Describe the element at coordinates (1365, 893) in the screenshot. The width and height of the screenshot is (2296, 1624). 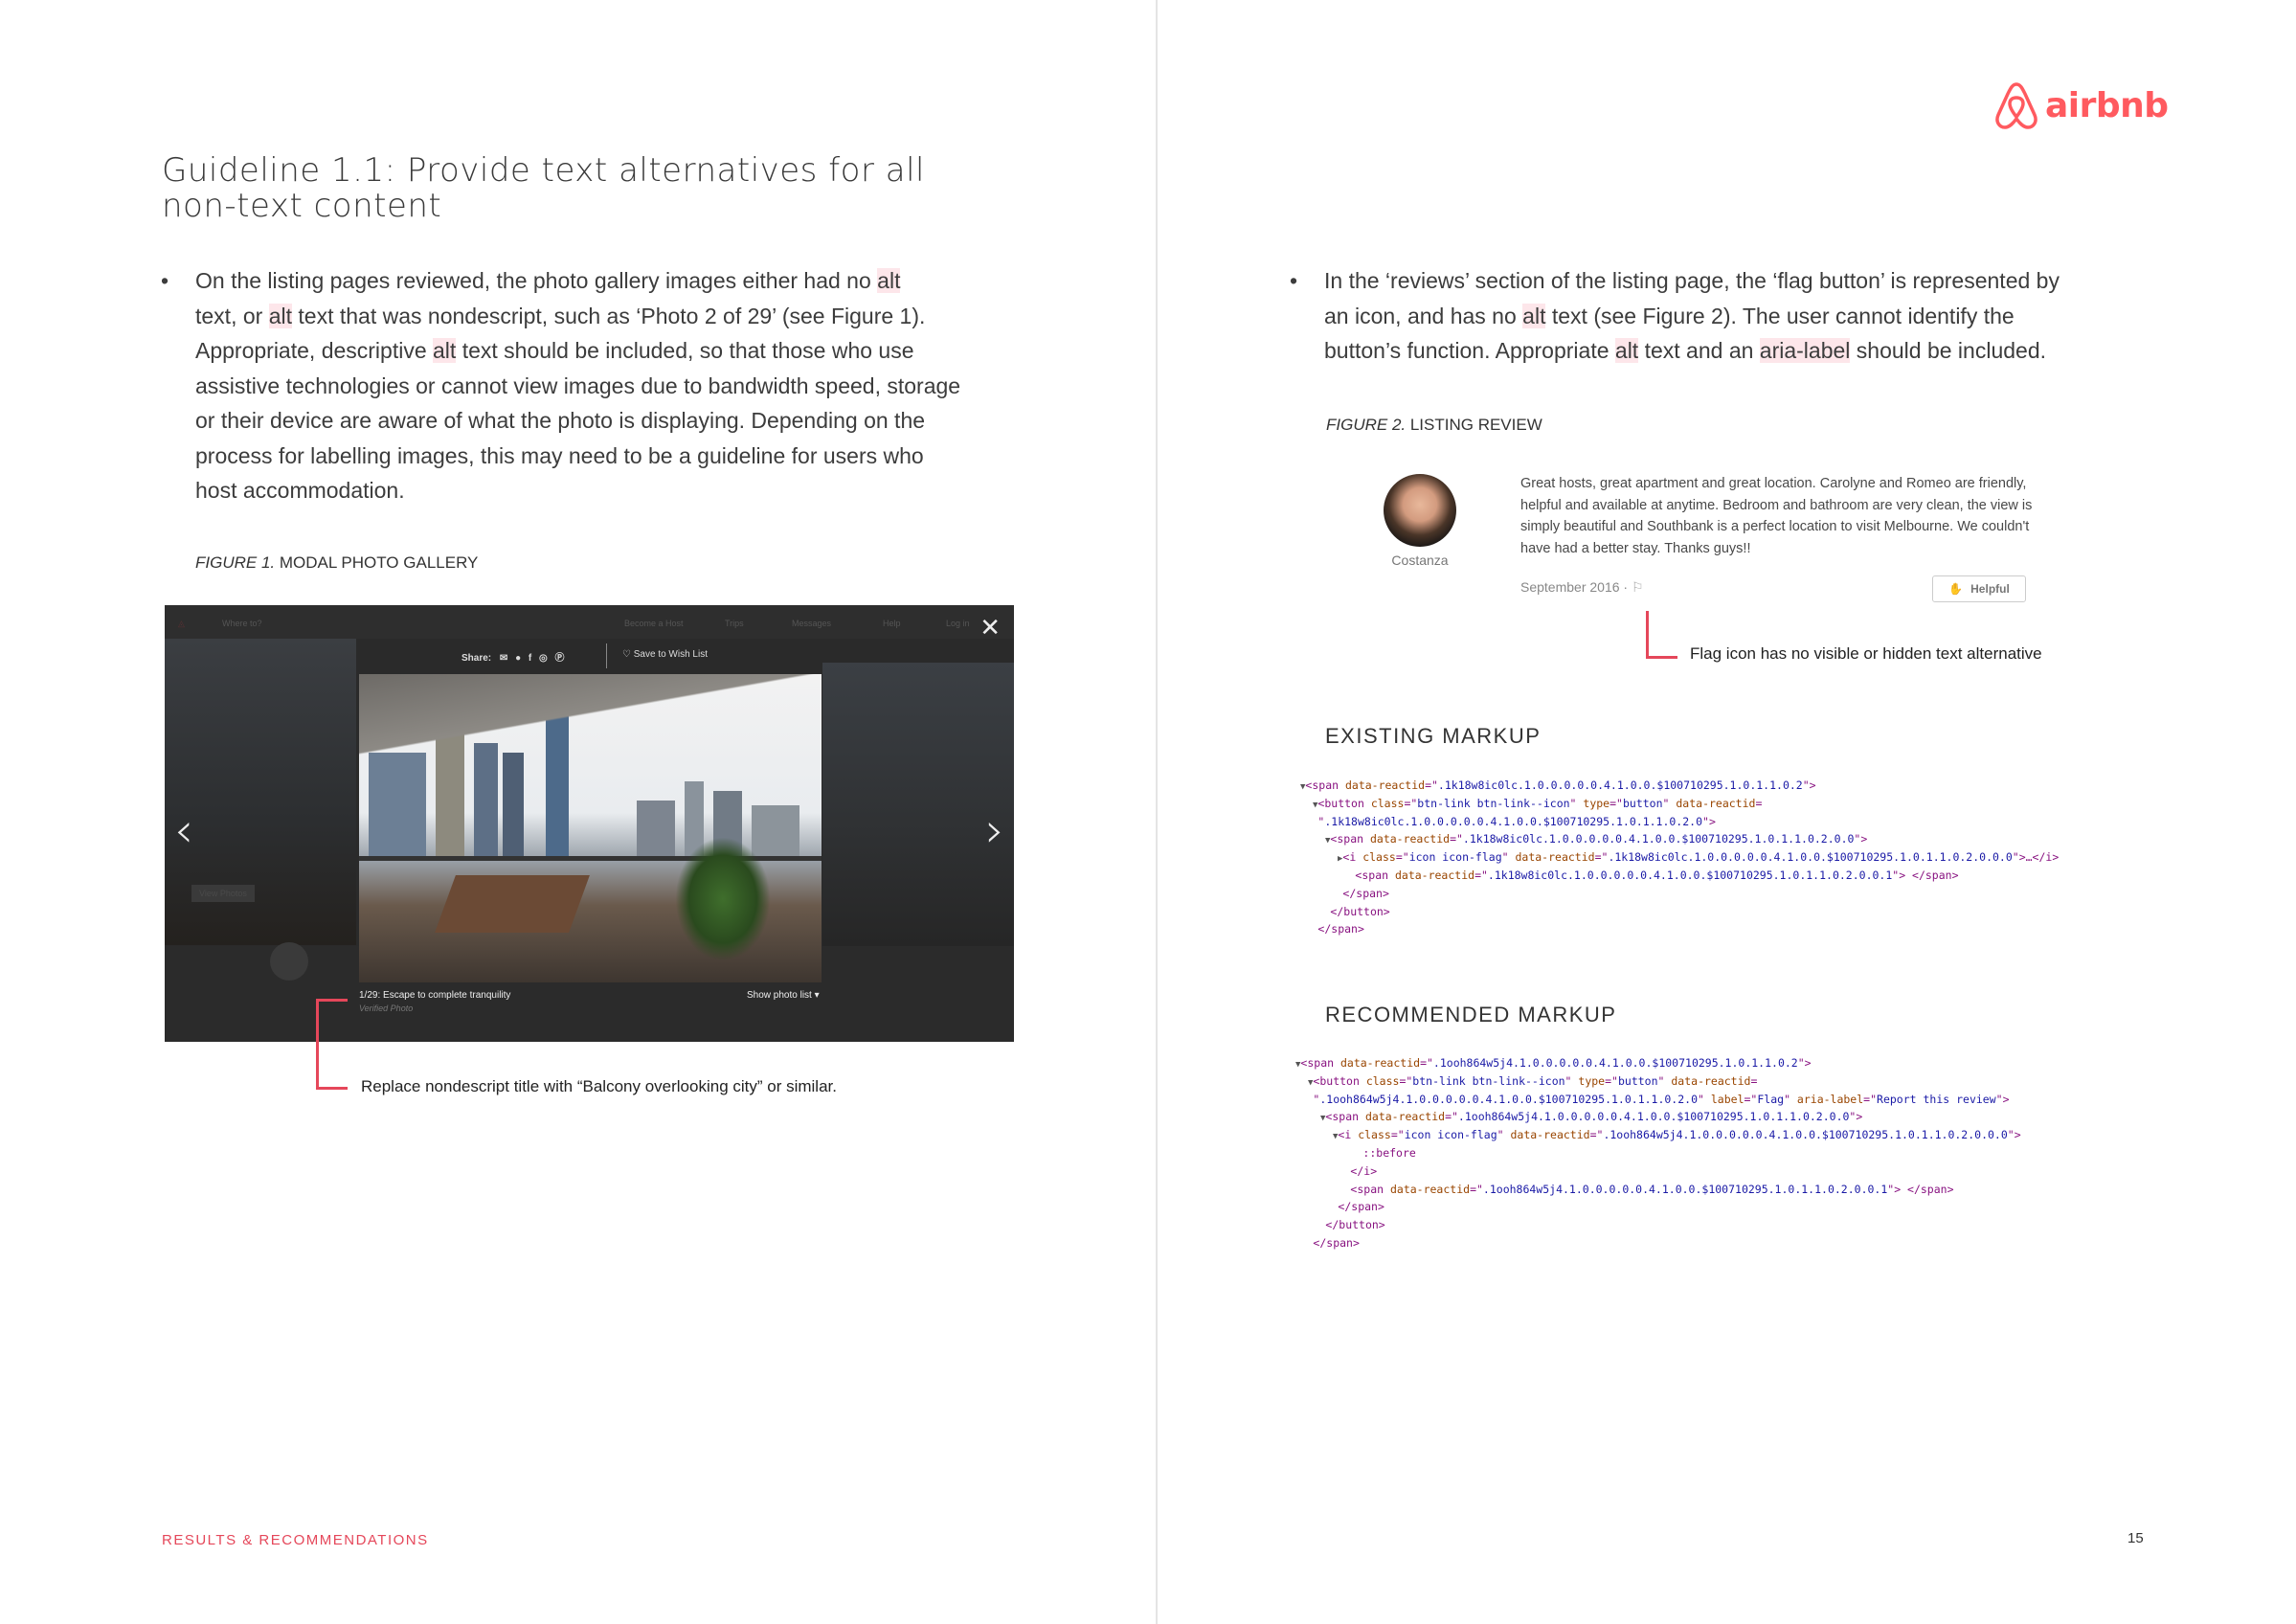
I see `code-token-tag: </span>` at that location.